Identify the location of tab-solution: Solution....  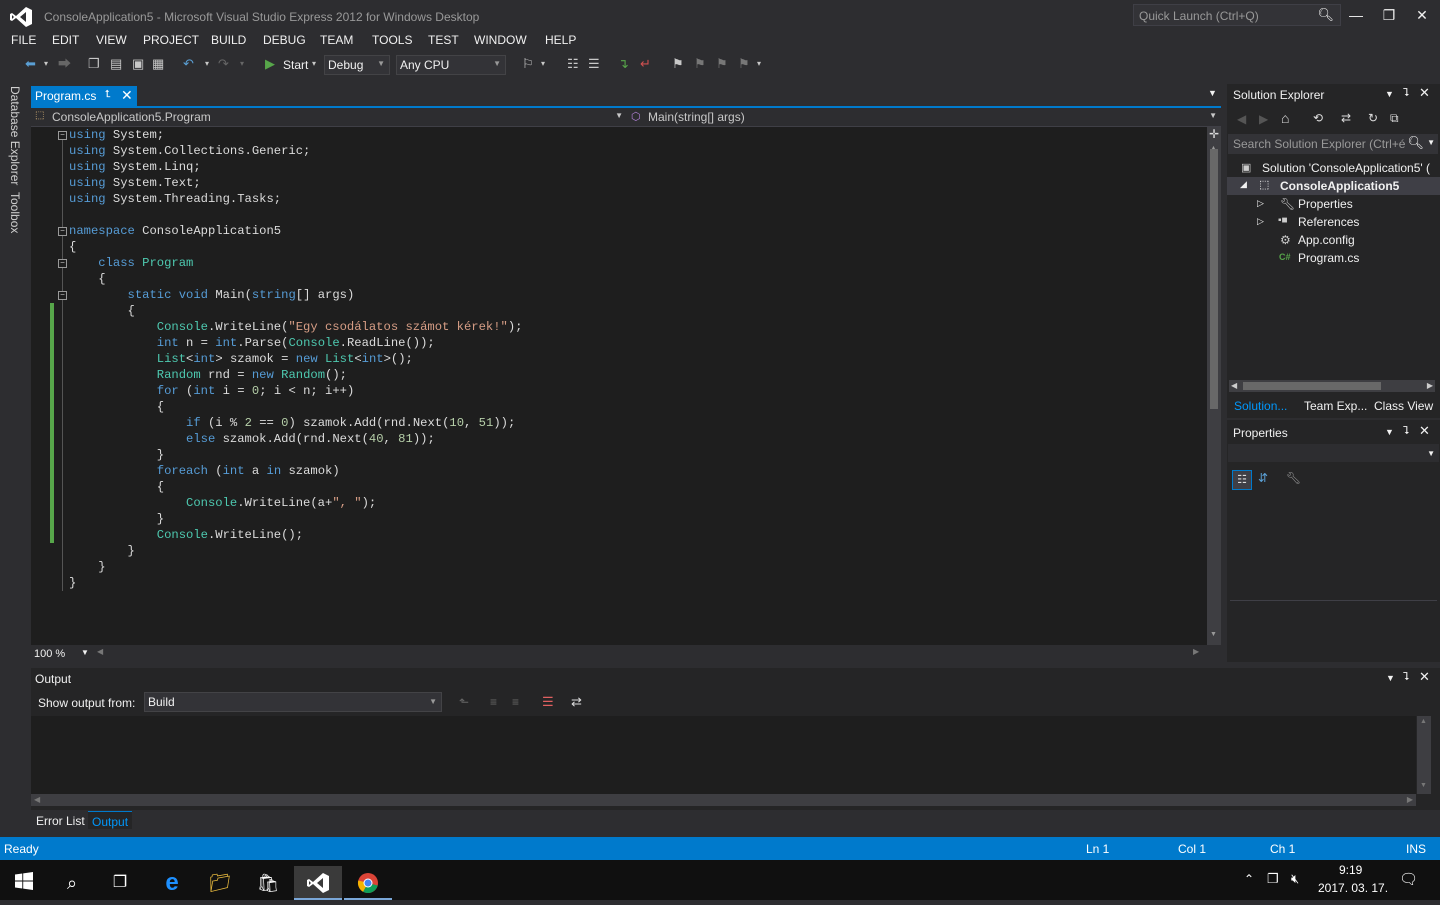
(1260, 406).